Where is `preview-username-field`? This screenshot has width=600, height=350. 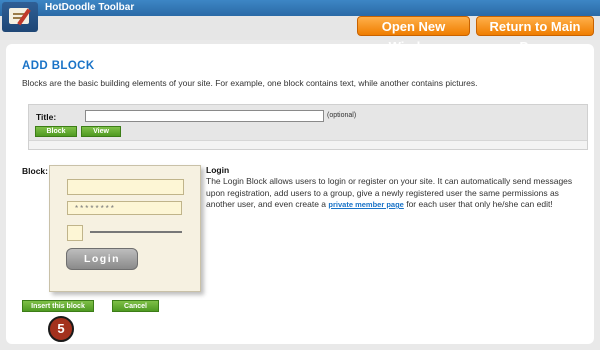 preview-username-field is located at coordinates (125, 187).